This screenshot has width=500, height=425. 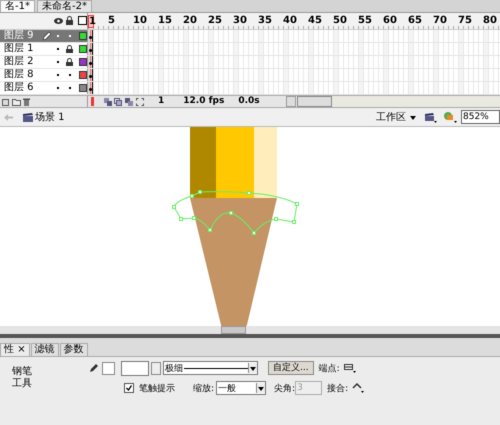 What do you see at coordinates (6, 102) in the screenshot?
I see `new-layer-icon` at bounding box center [6, 102].